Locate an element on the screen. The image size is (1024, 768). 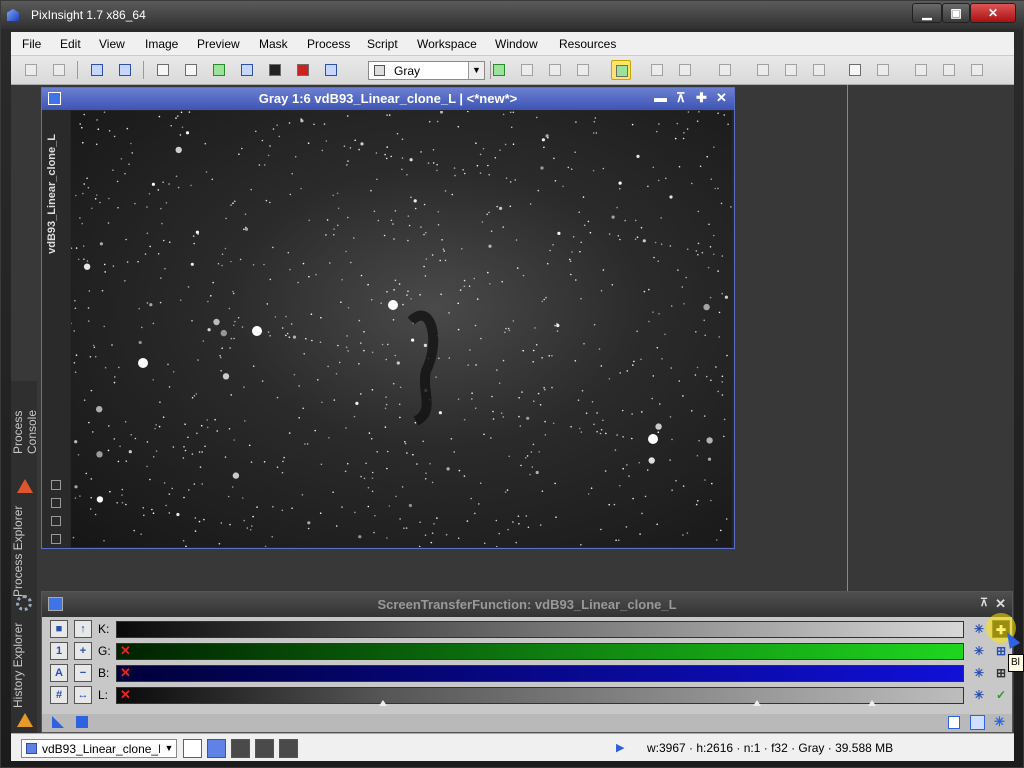
view-selector: vdB93_Linear_clone_L ▼ is located at coordinates (99, 748).